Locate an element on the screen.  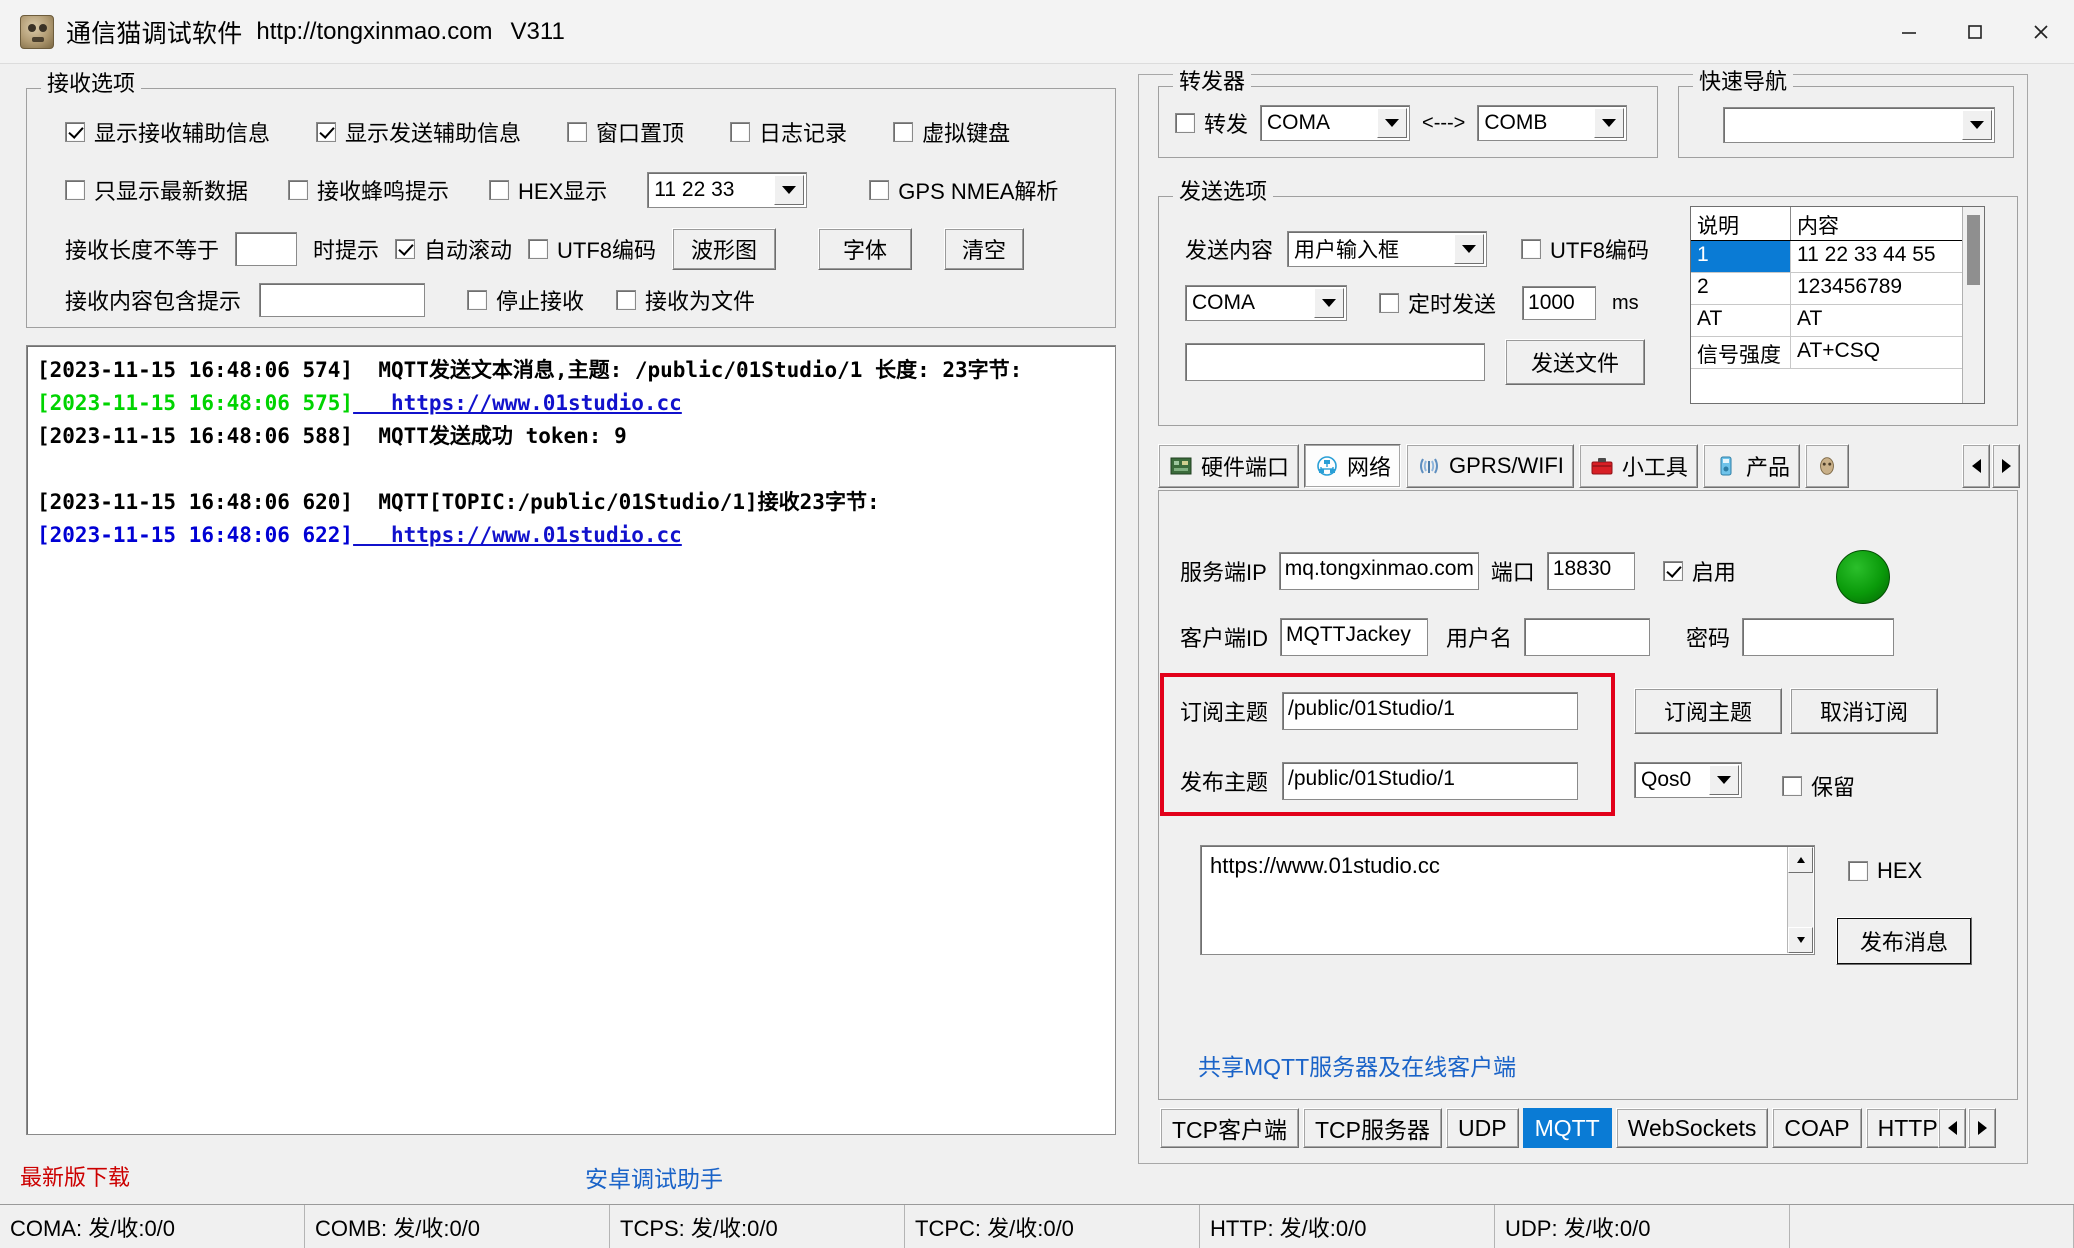
checkbox-timed-send: 定时发送 is located at coordinates (1437, 303).